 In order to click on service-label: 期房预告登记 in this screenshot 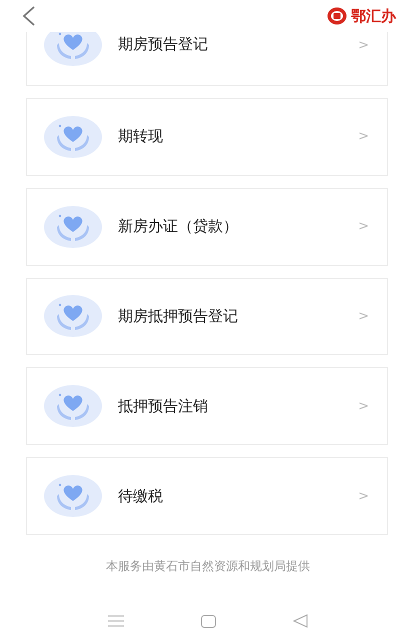, I will do `click(163, 44)`.